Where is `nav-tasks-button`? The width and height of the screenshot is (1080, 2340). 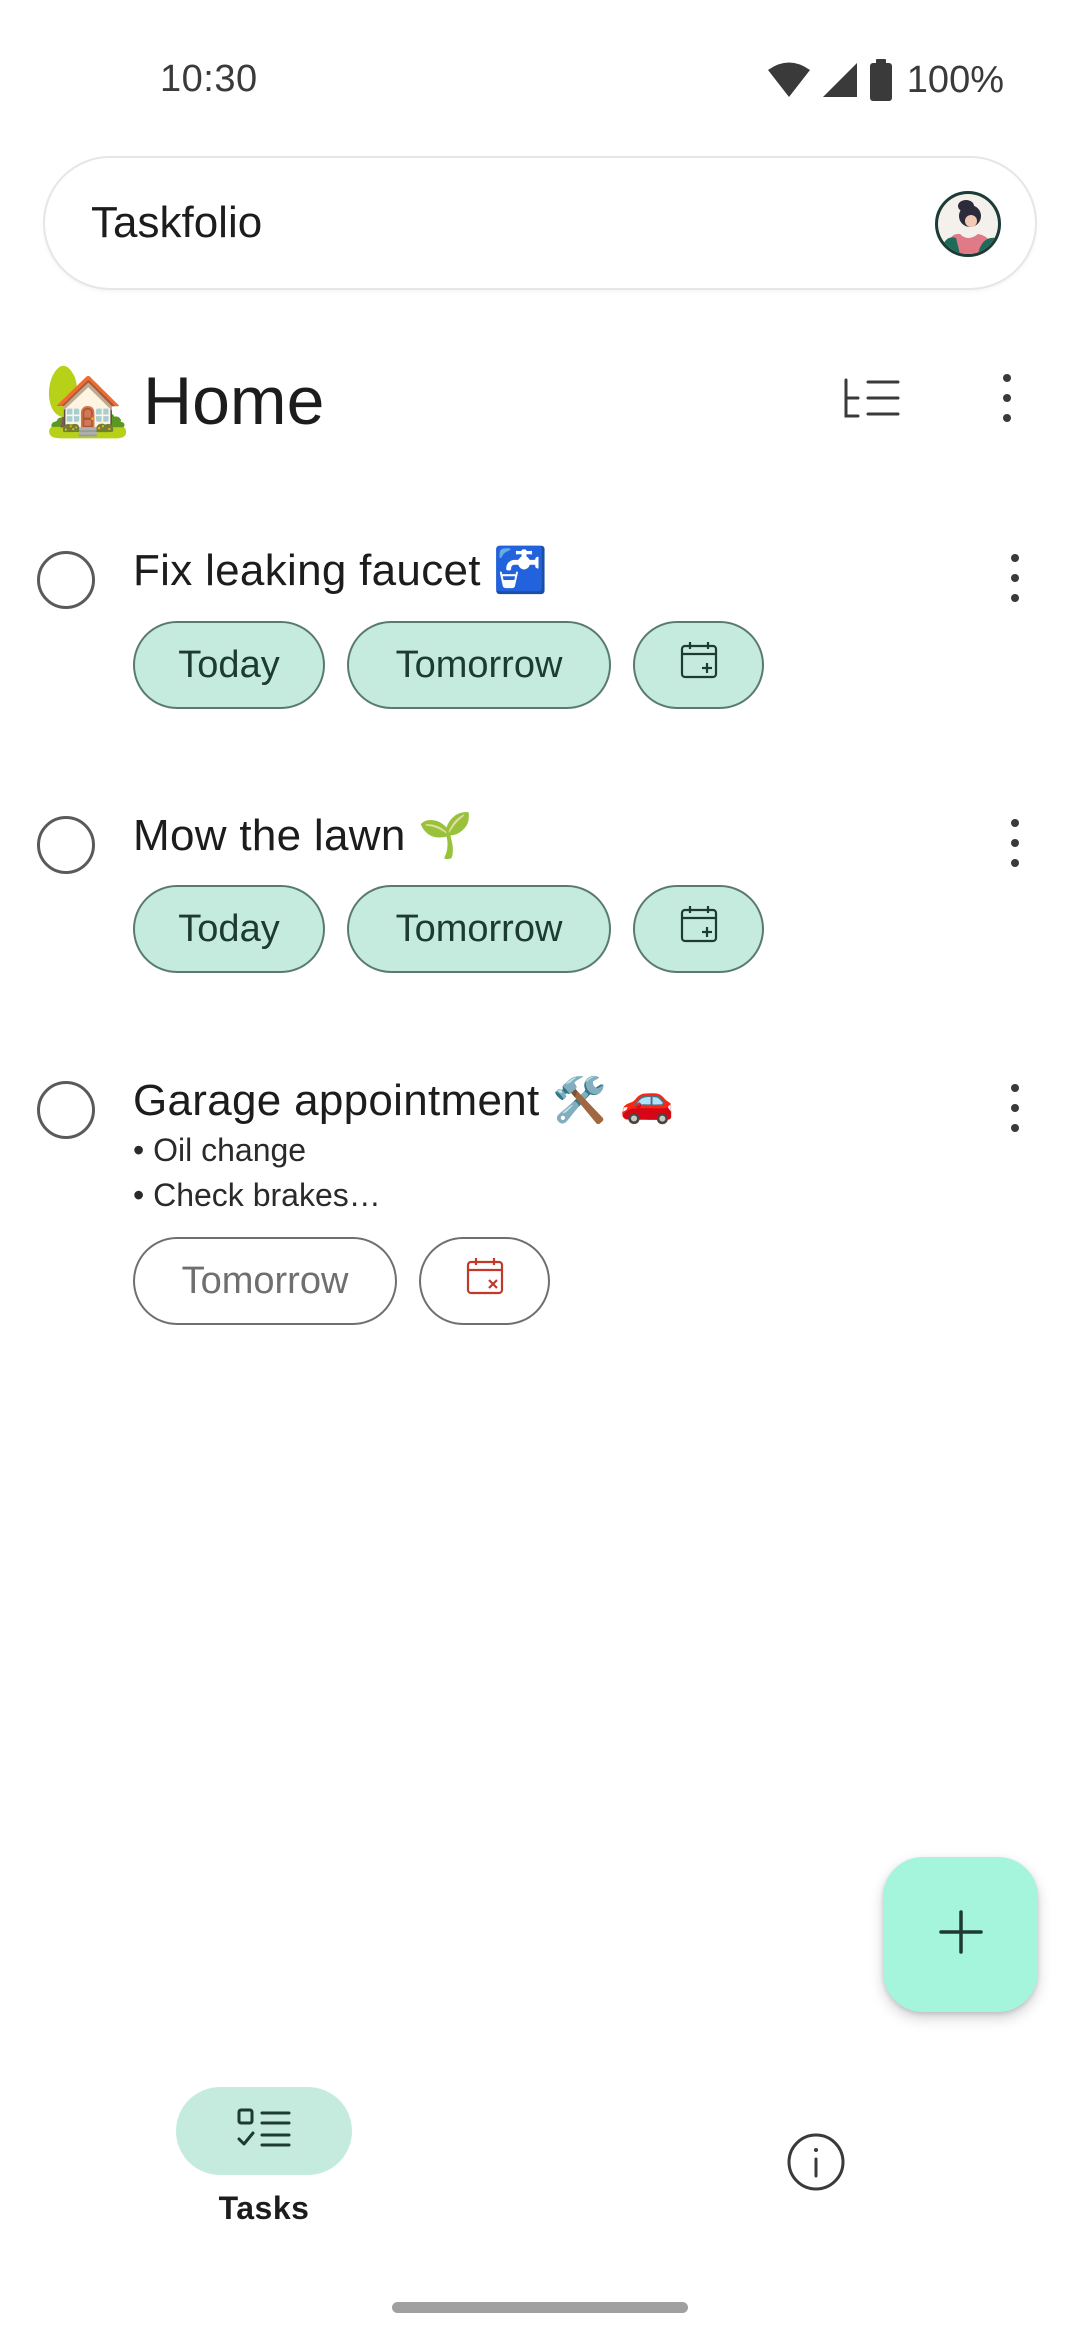 nav-tasks-button is located at coordinates (264, 2131).